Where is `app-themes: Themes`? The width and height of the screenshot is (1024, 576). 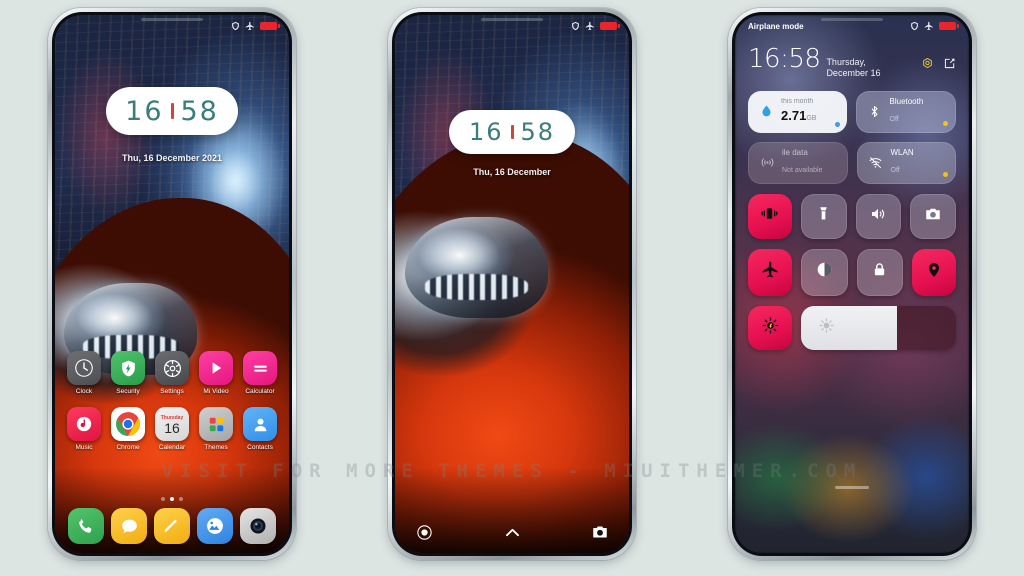 app-themes: Themes is located at coordinates (216, 429).